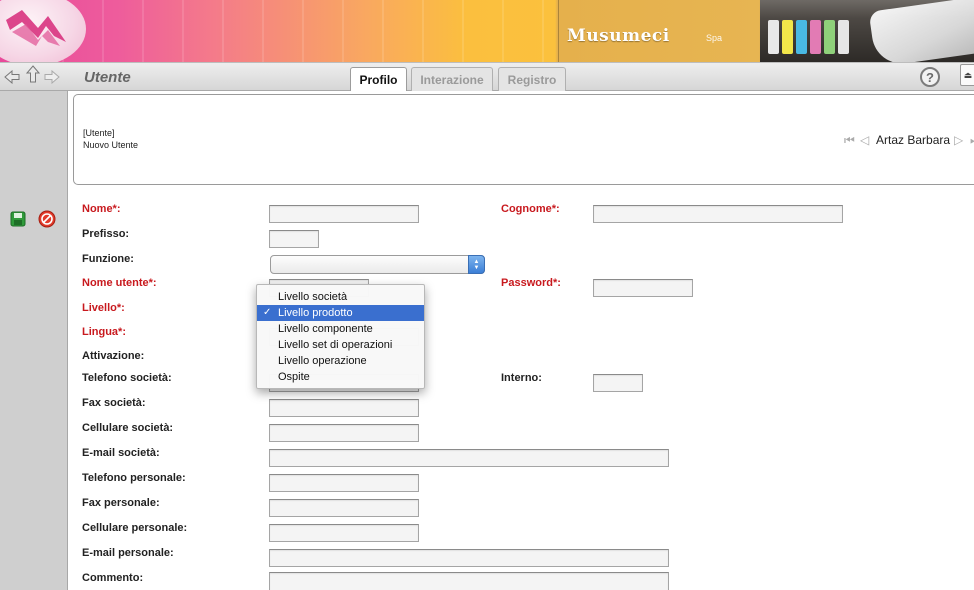 Image resolution: width=974 pixels, height=590 pixels. Describe the element at coordinates (643, 288) in the screenshot. I see `password-input` at that location.